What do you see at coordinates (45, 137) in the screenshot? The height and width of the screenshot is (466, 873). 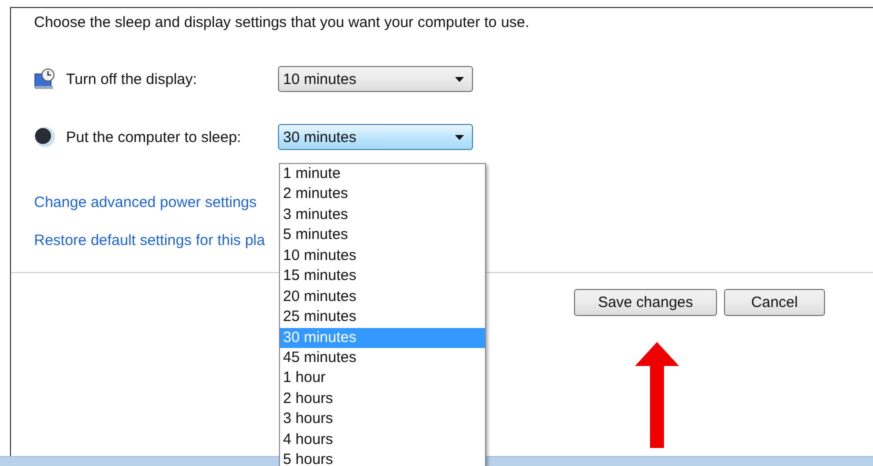 I see `moon-icon` at bounding box center [45, 137].